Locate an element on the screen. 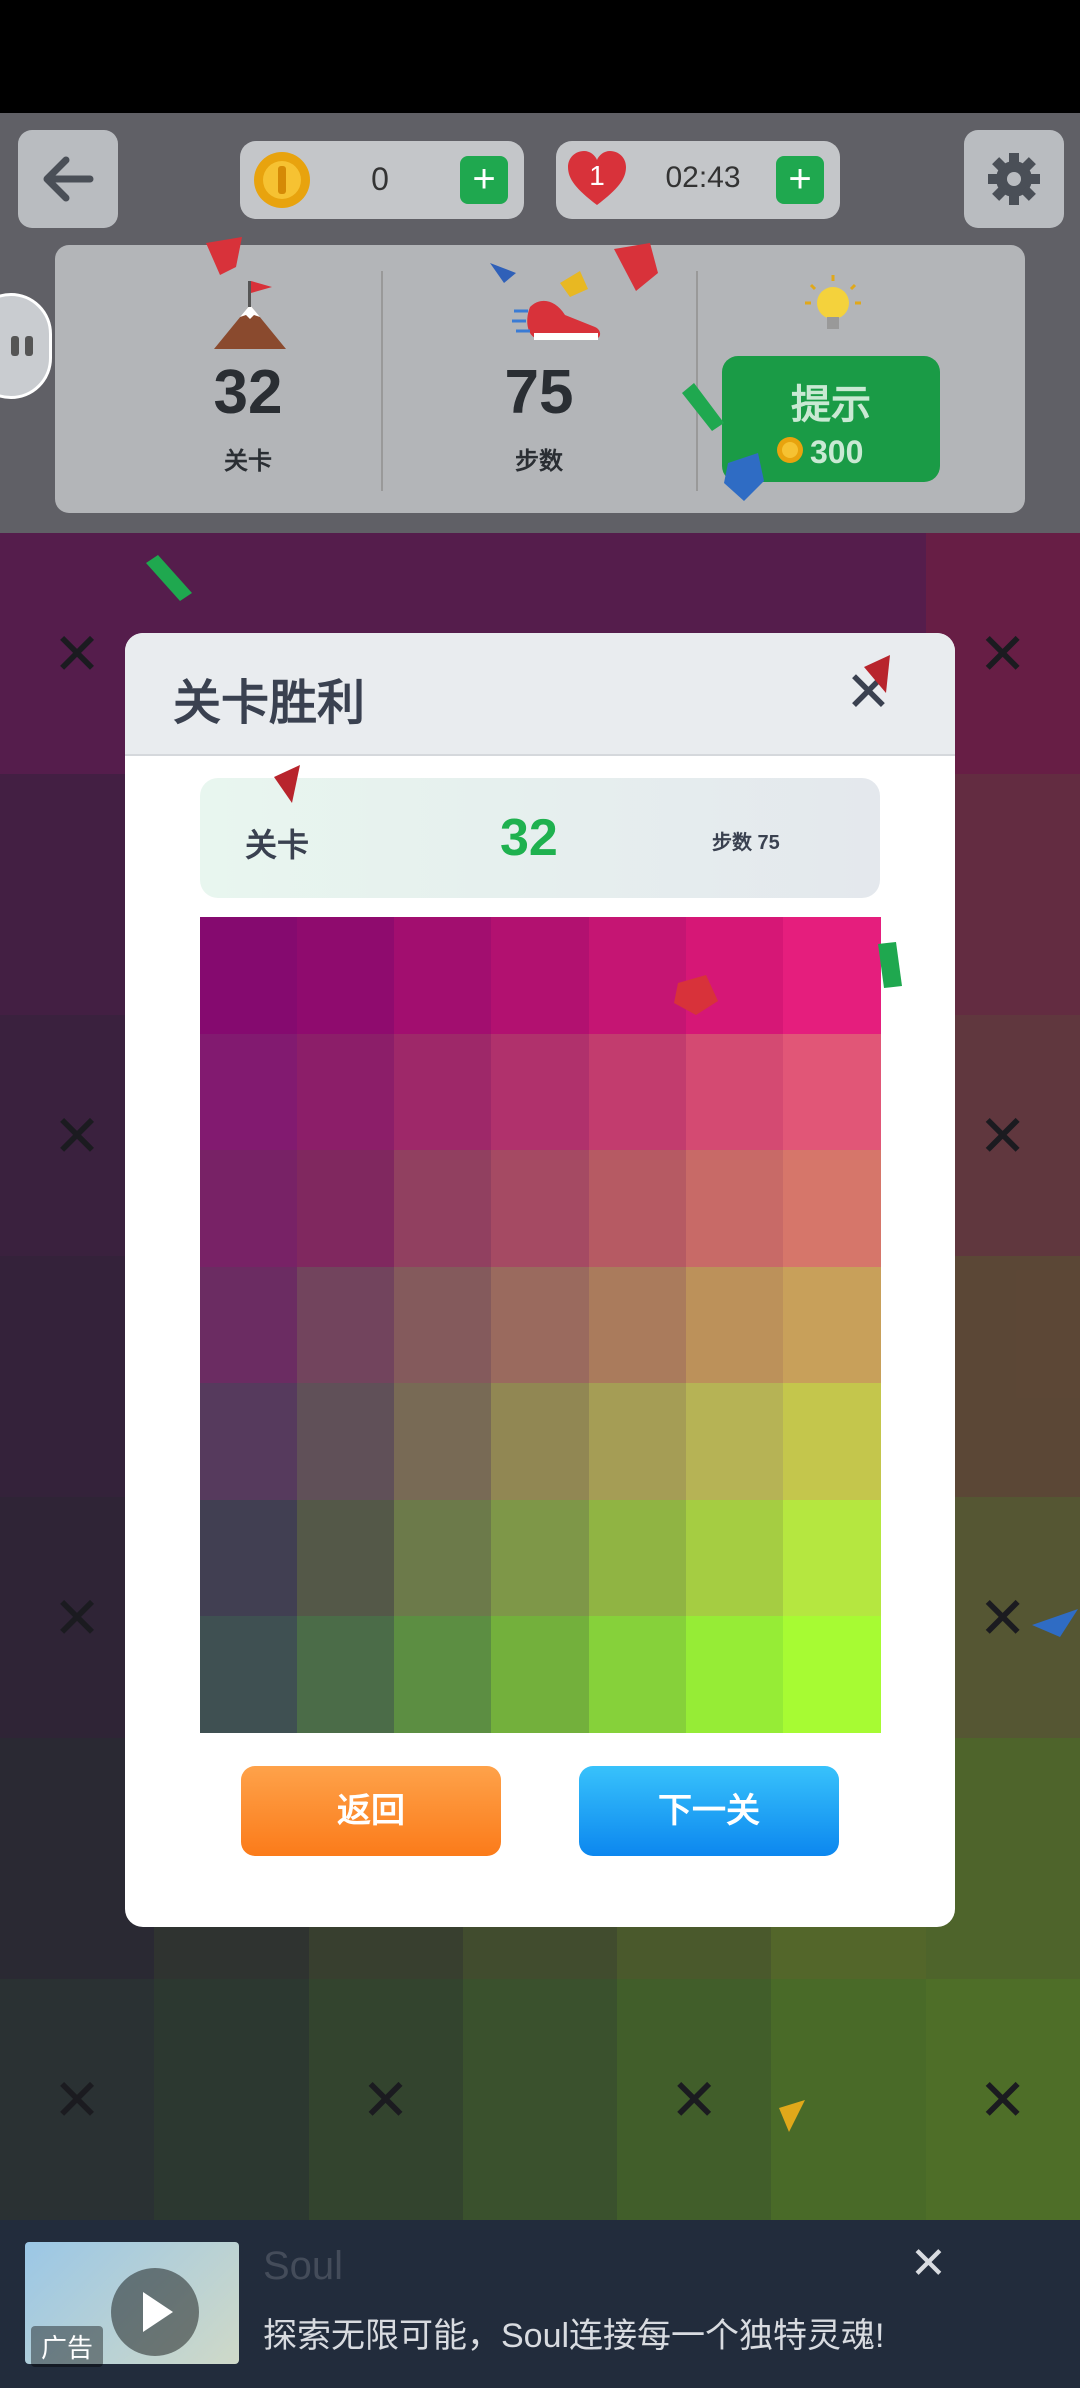 This screenshot has width=1080, height=2388. settings-button is located at coordinates (1014, 179).